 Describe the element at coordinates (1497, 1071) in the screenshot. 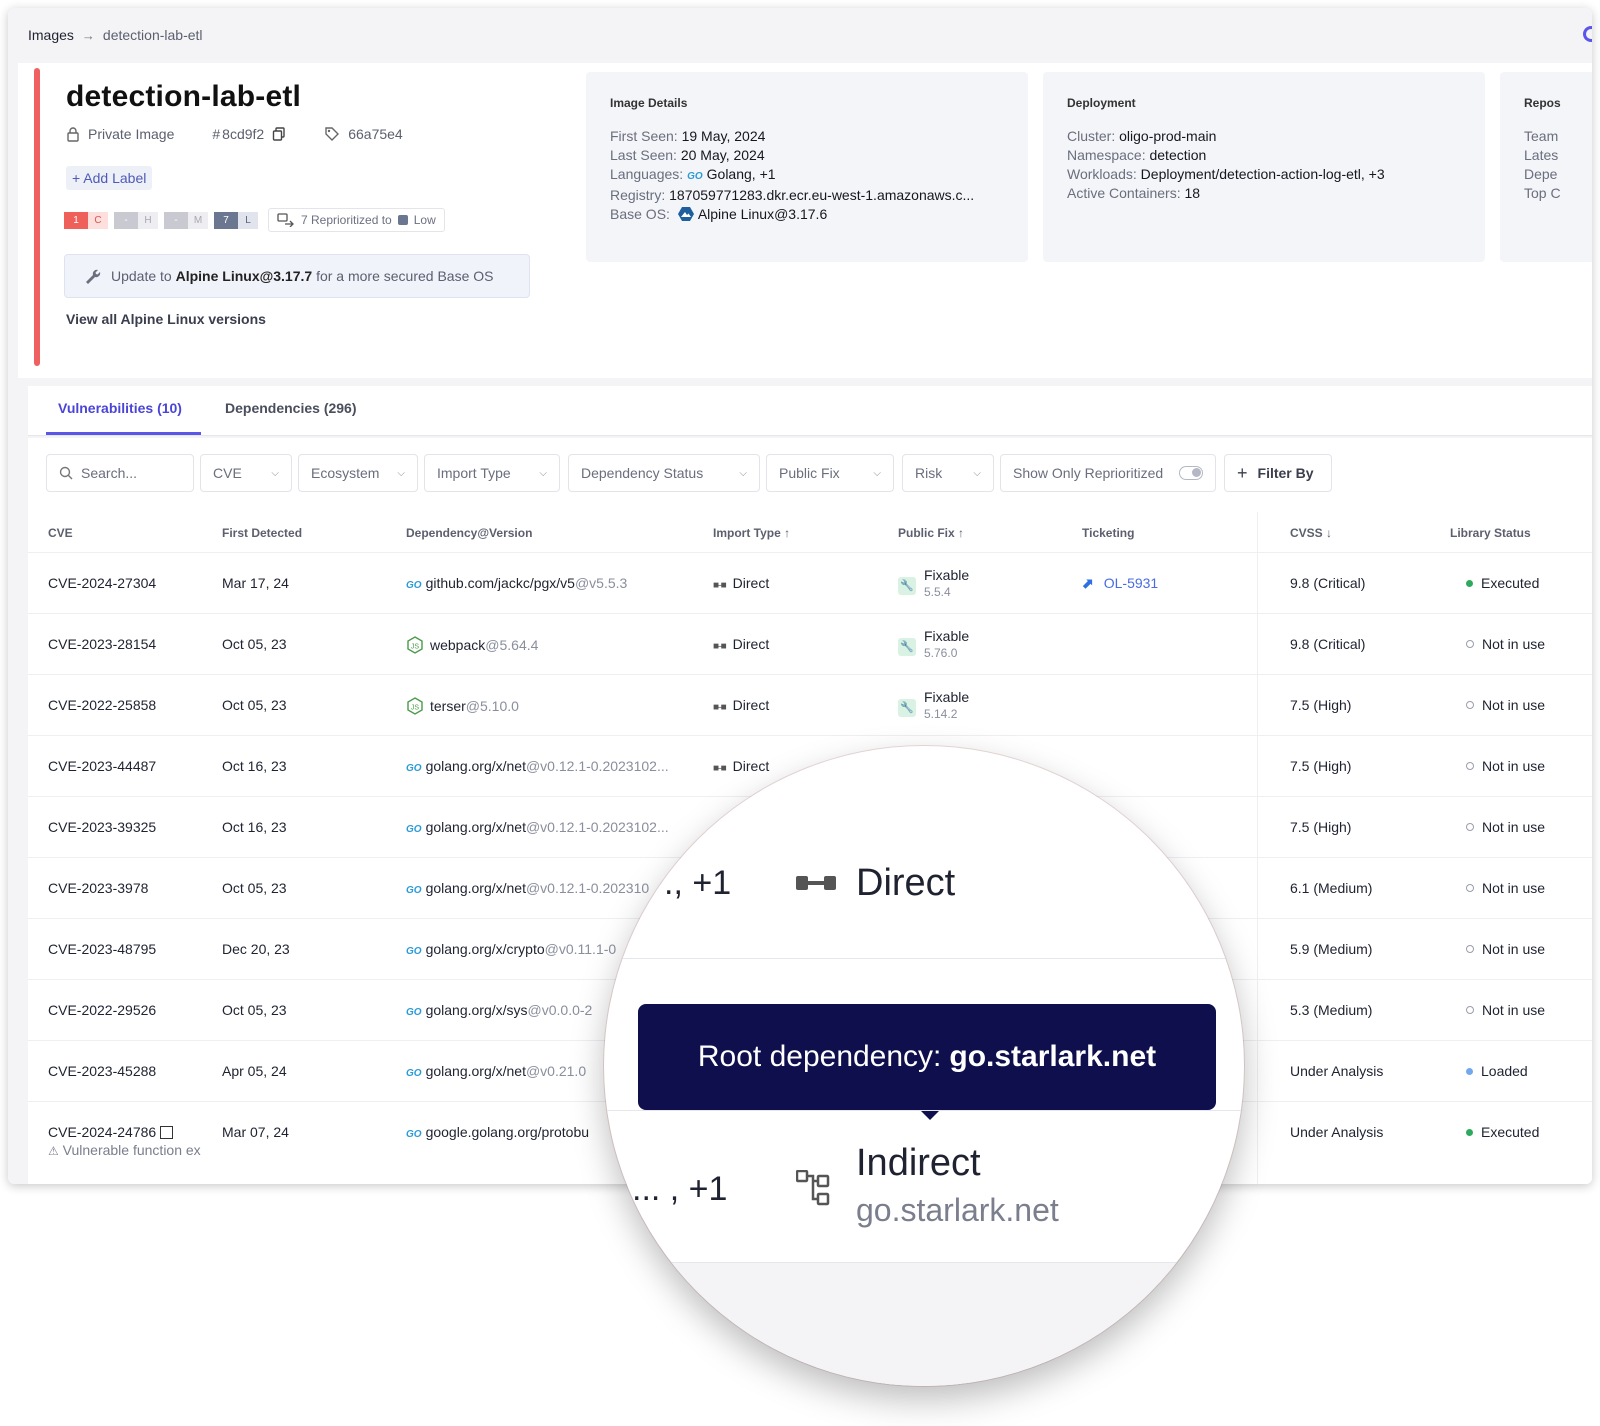

I see `library-status: Loaded` at that location.